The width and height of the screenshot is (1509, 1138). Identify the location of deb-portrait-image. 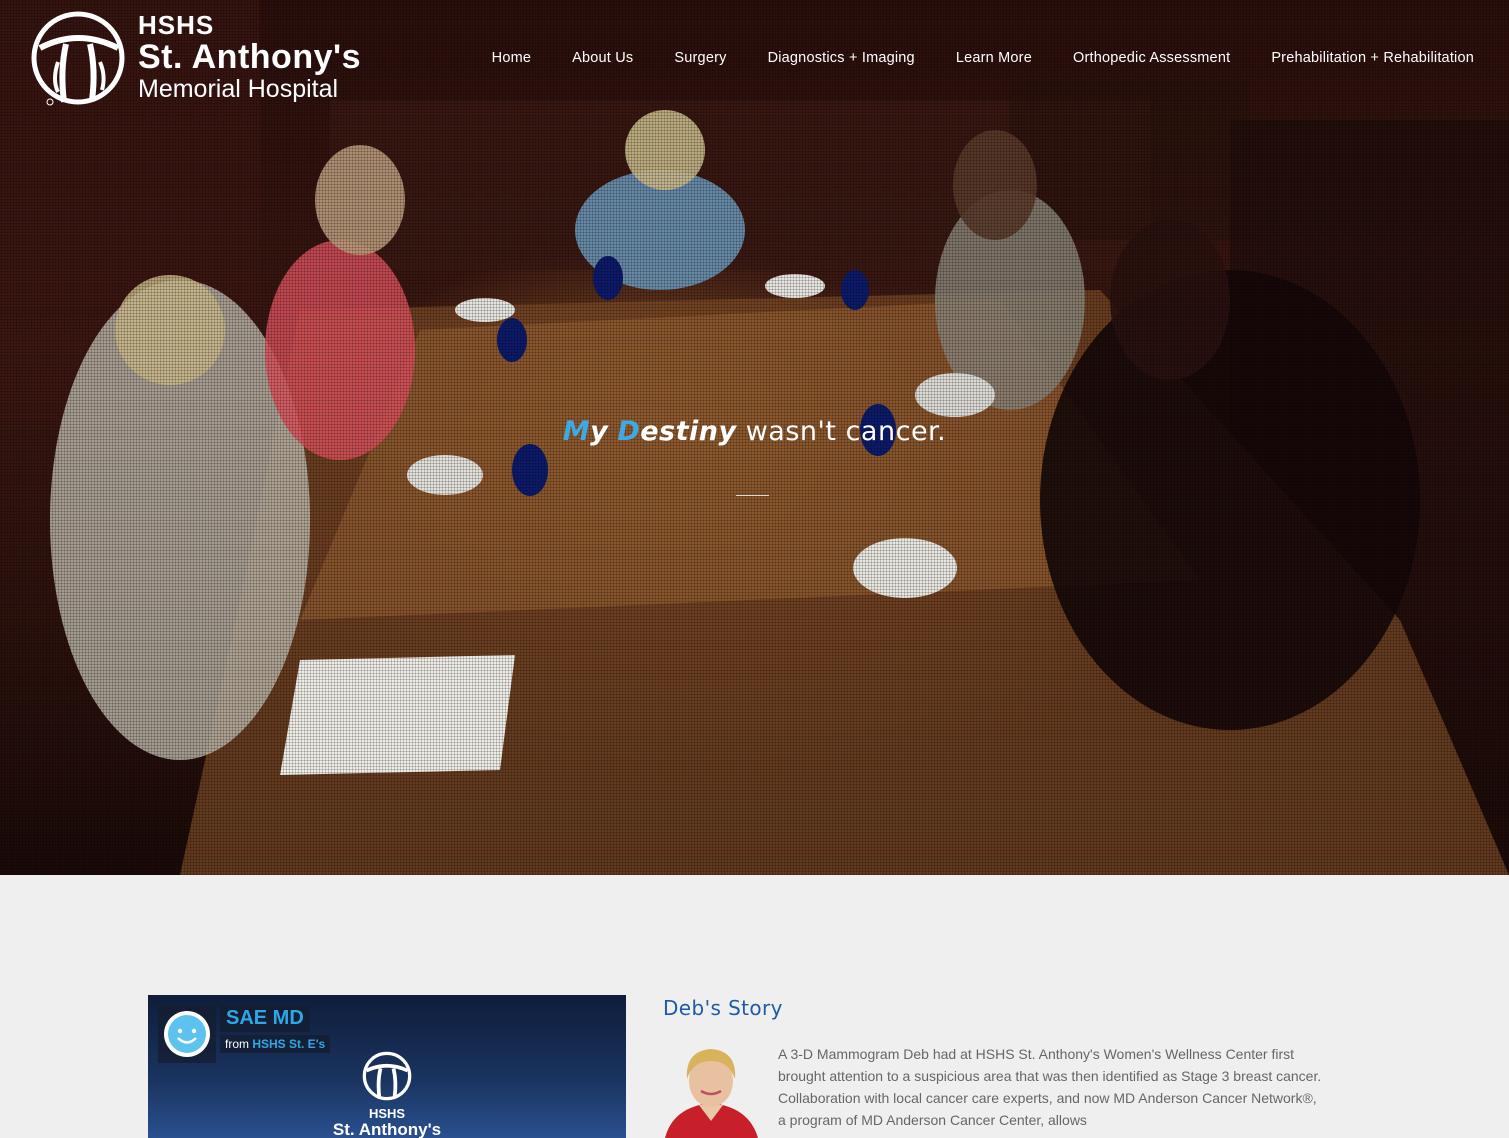
(711, 1091).